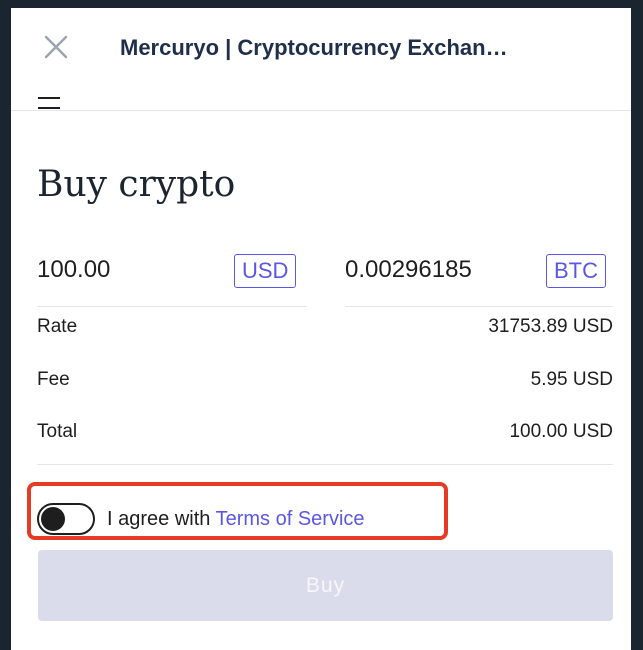  What do you see at coordinates (57, 326) in the screenshot?
I see `rate-label: Rate` at bounding box center [57, 326].